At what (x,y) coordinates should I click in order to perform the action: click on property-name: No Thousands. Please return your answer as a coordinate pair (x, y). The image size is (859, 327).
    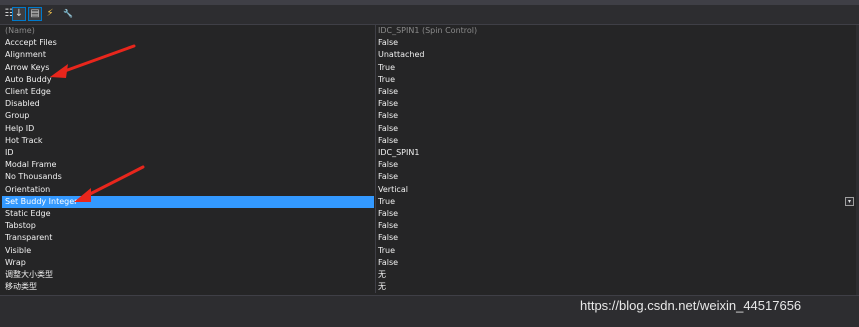
    Looking at the image, I should click on (189, 177).